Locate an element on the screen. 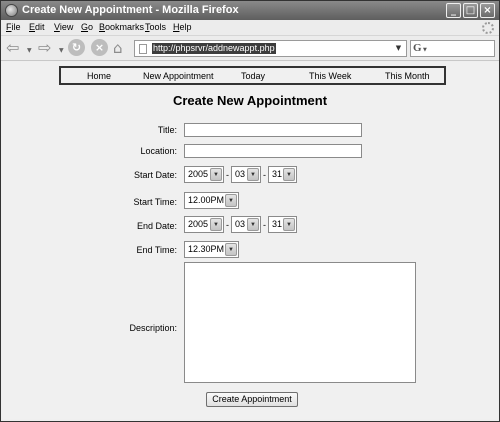 Image resolution: width=500 pixels, height=422 pixels. menu-edit: Edit is located at coordinates (37, 27).